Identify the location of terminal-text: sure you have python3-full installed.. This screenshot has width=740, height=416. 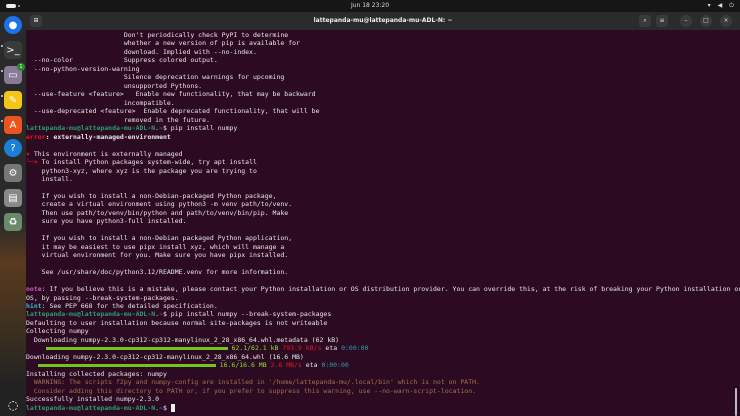
(106, 221).